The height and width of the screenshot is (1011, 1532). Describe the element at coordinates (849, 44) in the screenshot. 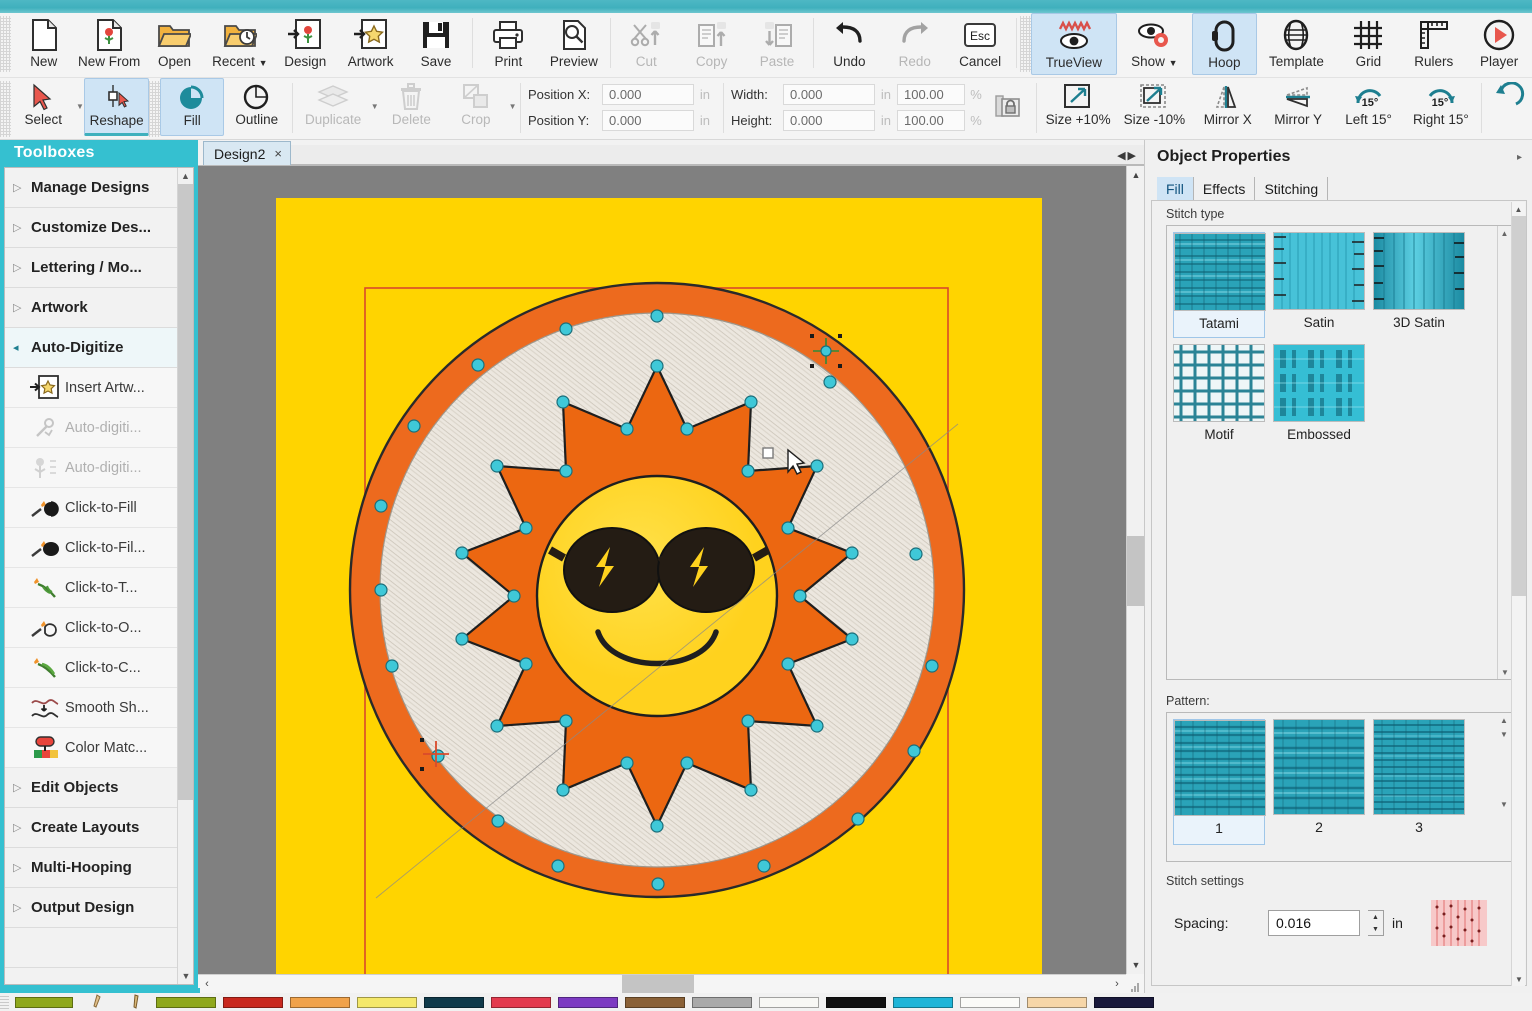

I see `undo-button: Undo` at that location.